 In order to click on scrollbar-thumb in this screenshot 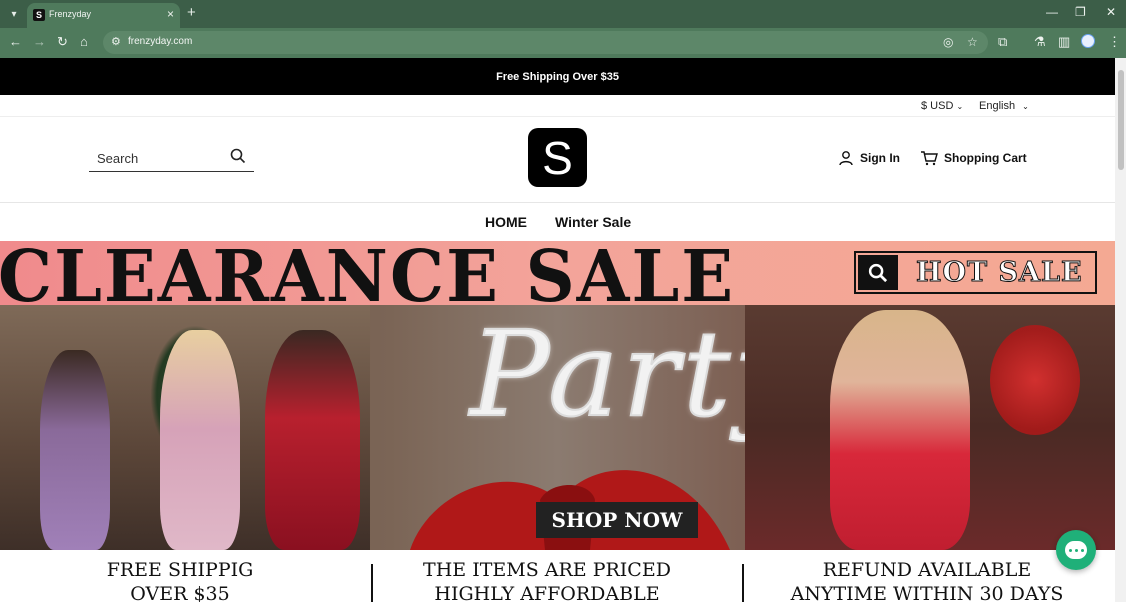, I will do `click(1121, 120)`.